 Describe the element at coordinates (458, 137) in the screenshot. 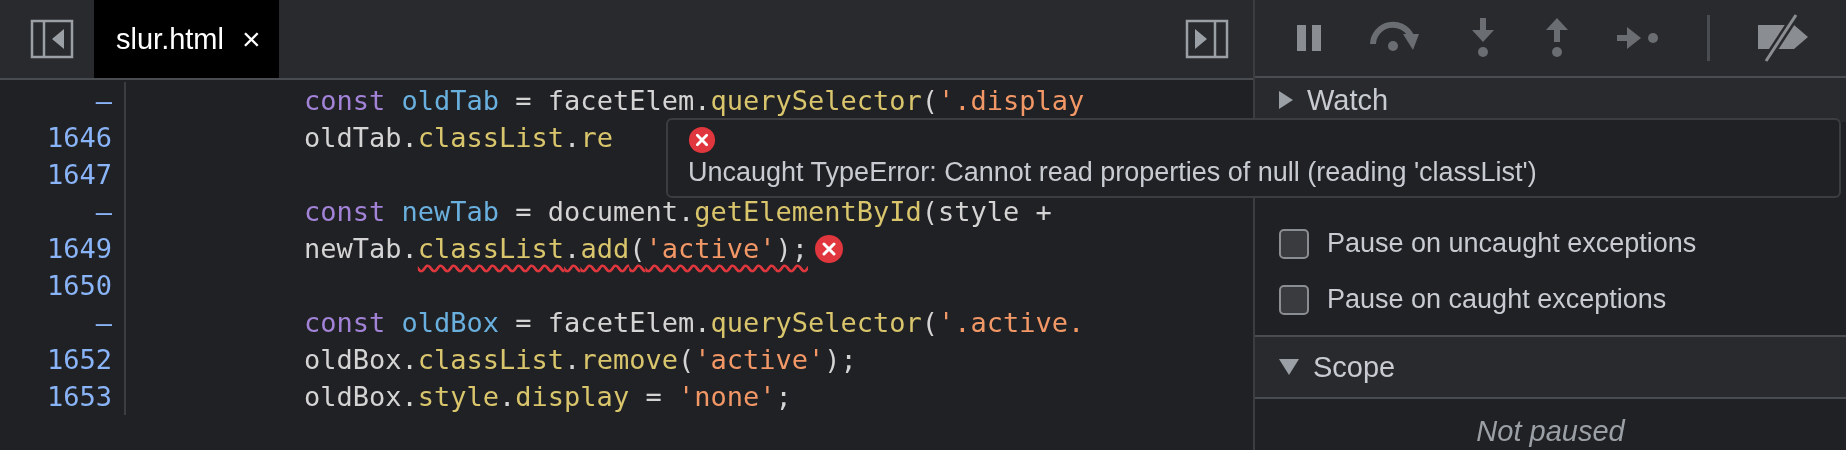

I see `code-line: oldTab.classList.re` at that location.